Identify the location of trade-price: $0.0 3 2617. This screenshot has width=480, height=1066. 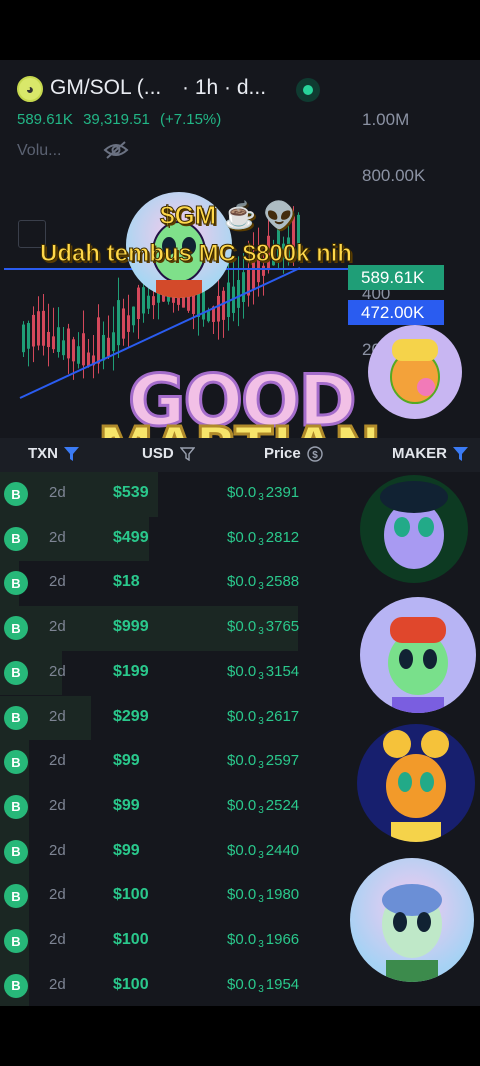
(263, 717).